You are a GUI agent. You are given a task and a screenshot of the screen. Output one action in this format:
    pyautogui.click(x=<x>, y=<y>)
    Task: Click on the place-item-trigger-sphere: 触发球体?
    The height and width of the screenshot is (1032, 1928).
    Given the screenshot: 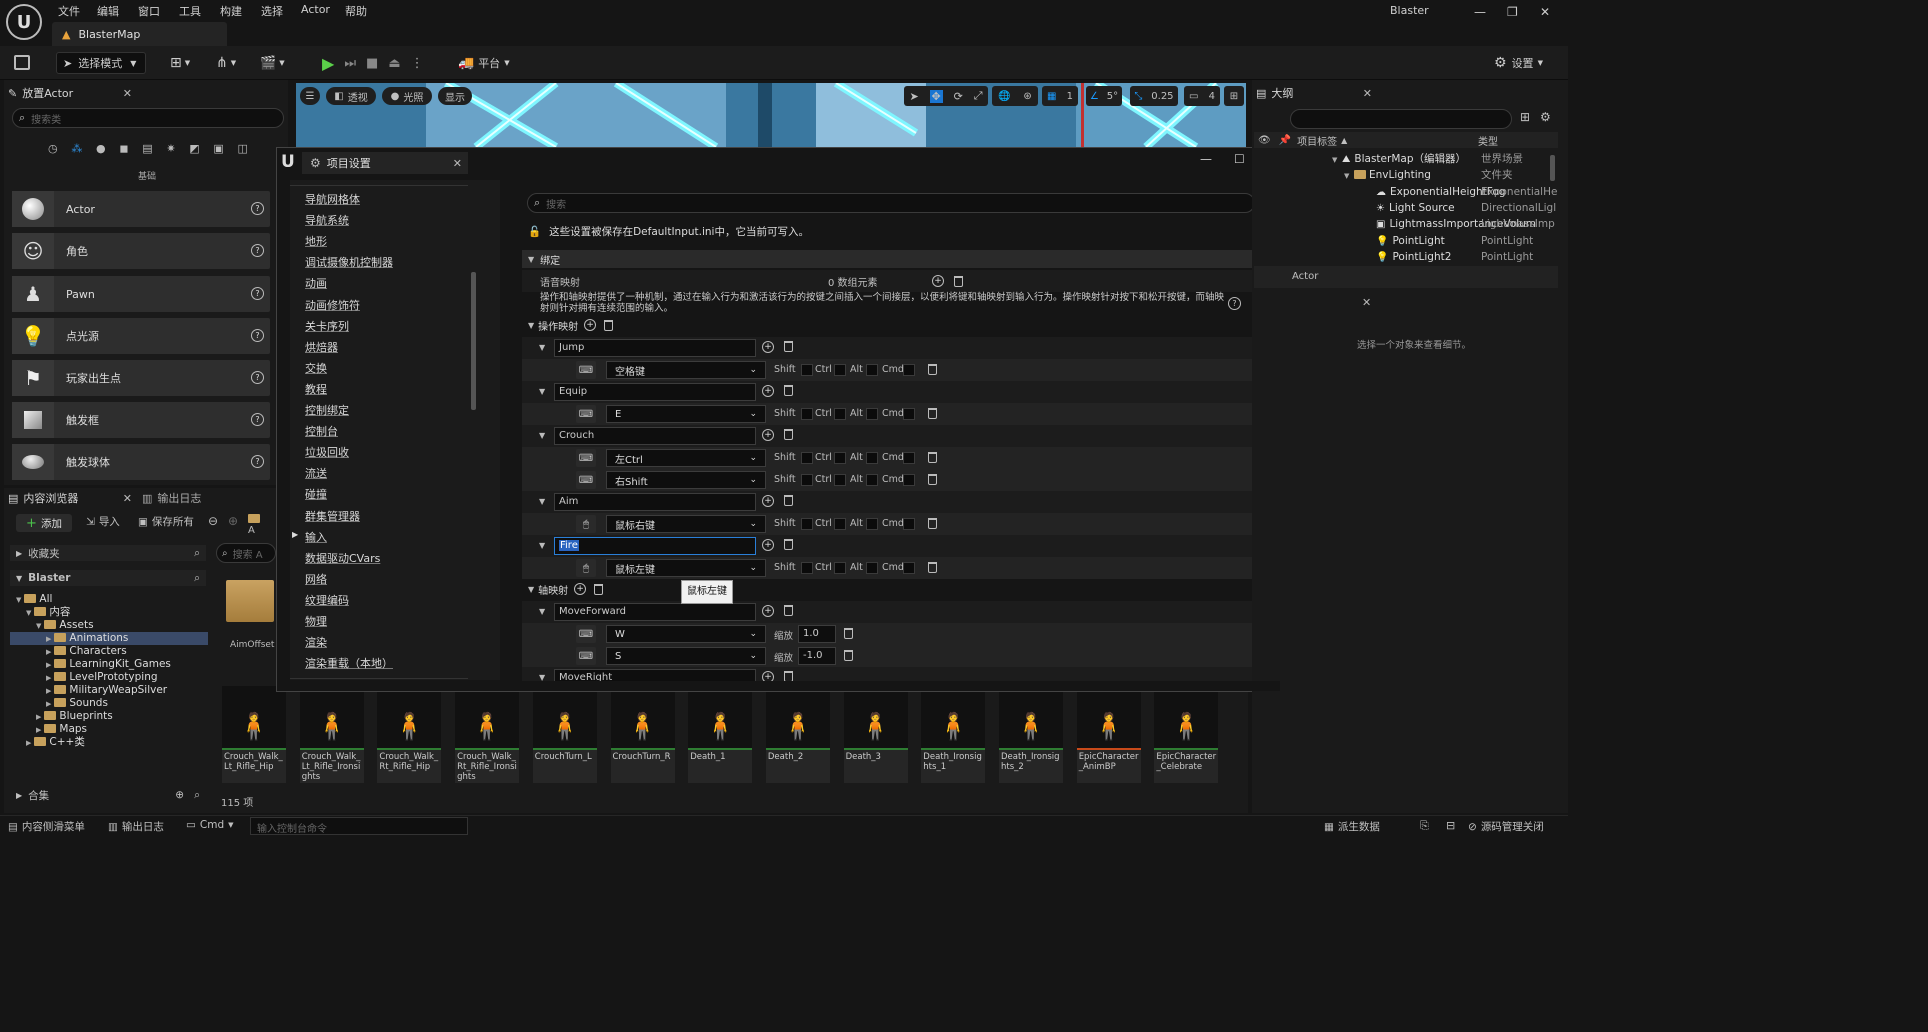 What is the action you would take?
    pyautogui.click(x=141, y=462)
    